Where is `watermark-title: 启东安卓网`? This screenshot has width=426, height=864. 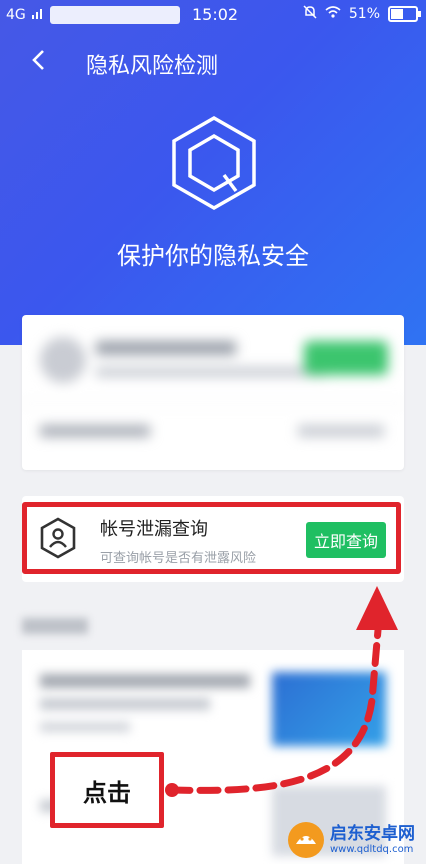
watermark-title: 启东安卓网 is located at coordinates (372, 833).